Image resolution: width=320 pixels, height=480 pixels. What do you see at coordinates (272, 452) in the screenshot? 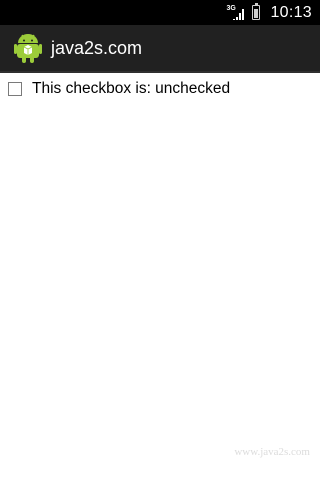
I see `watermark: www.java2s.com` at bounding box center [272, 452].